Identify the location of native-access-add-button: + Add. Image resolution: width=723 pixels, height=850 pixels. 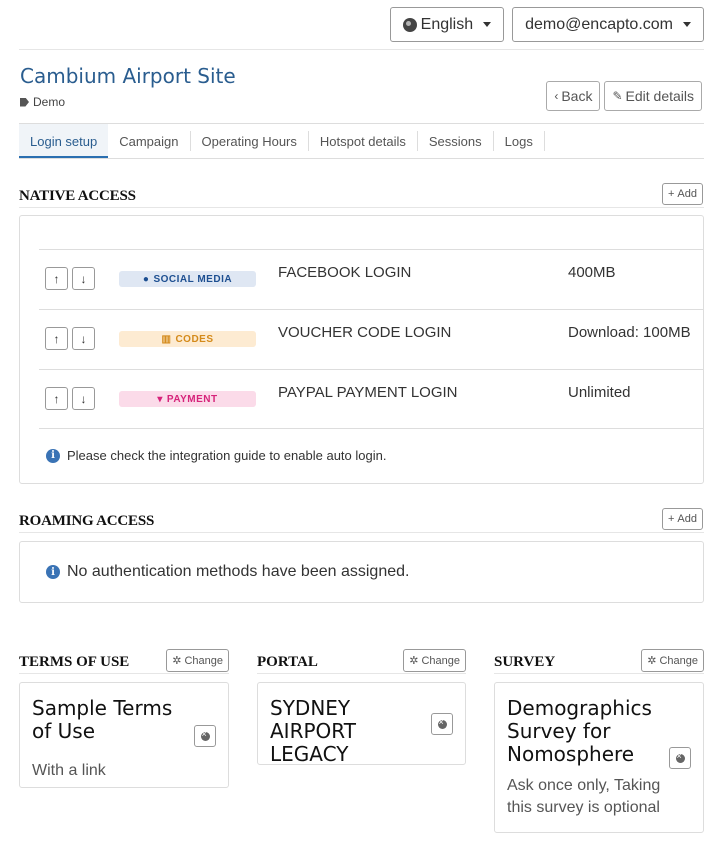
(682, 194).